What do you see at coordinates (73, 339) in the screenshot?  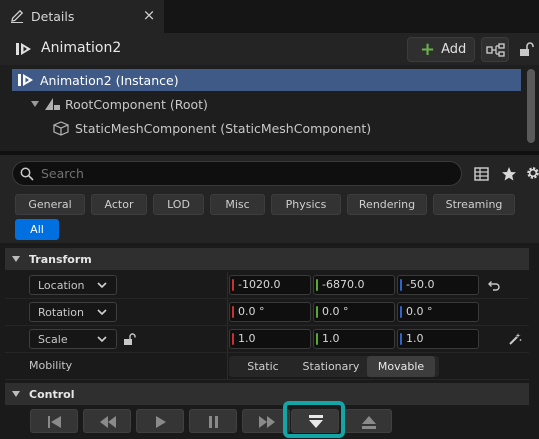 I see `scale-mode-dropdown: Scale` at bounding box center [73, 339].